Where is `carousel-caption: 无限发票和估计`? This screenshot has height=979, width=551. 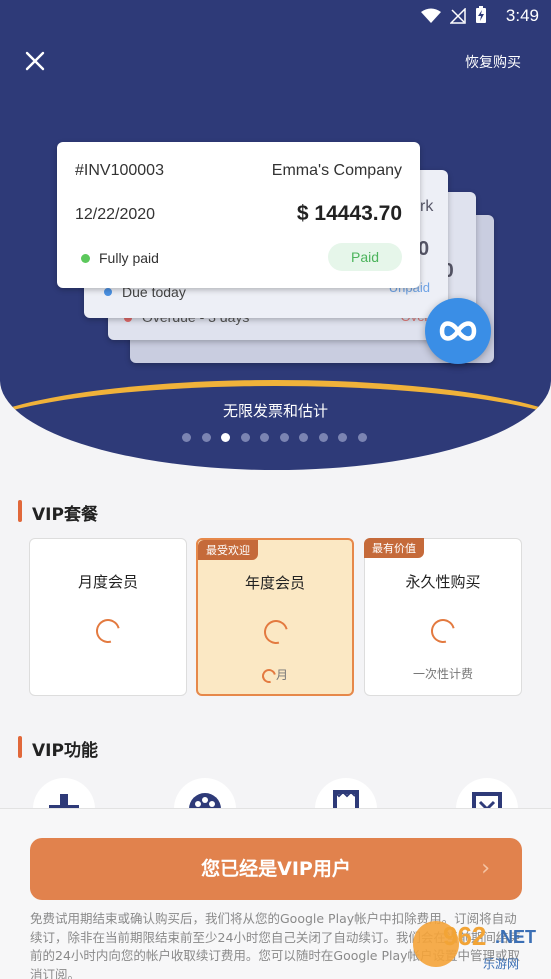
carousel-caption: 无限发票和估计 is located at coordinates (275, 411).